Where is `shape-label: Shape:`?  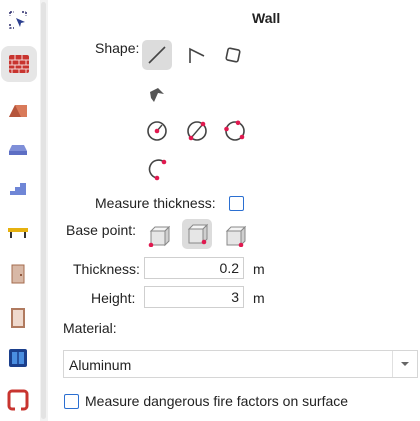
shape-label: Shape: is located at coordinates (117, 48).